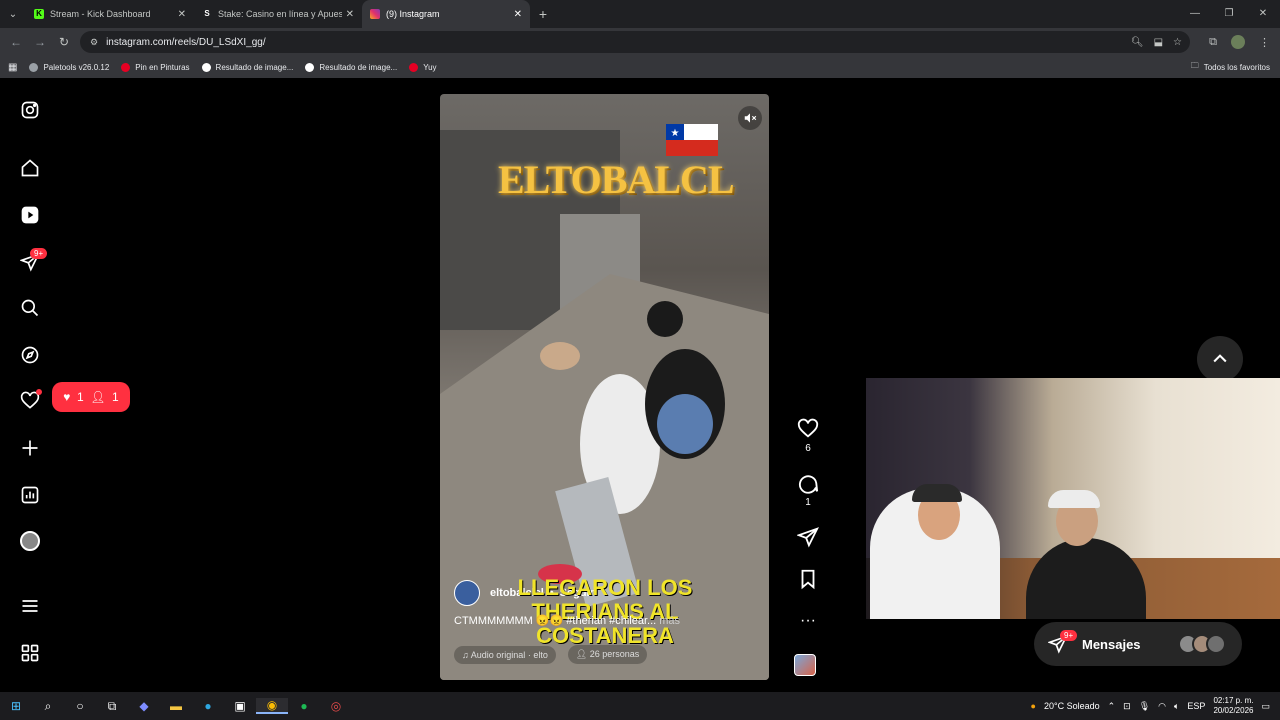 Image resolution: width=1280 pixels, height=720 pixels. Describe the element at coordinates (155, 67) in the screenshot. I see `bookmark-pinturas: Pin en Pinturas` at that location.